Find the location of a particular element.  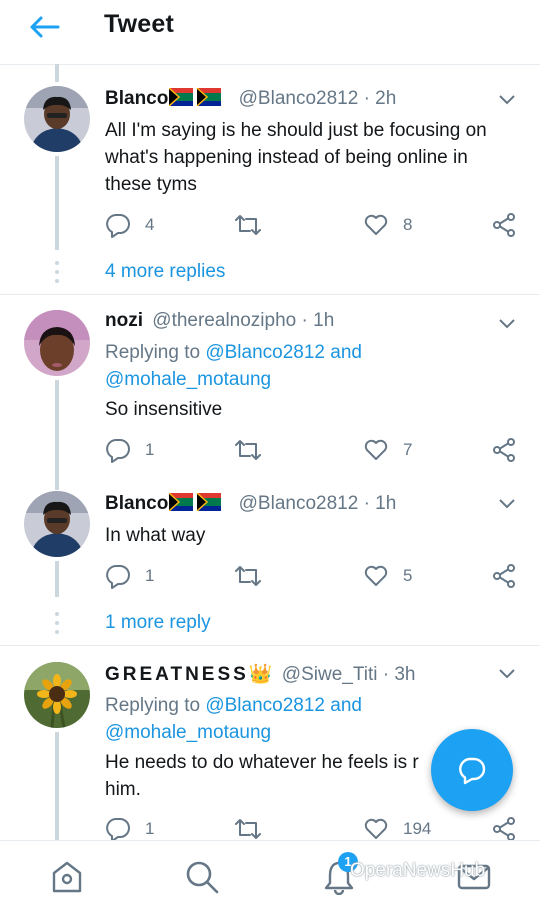

tweet-actions: 1 7 is located at coordinates (311, 450).